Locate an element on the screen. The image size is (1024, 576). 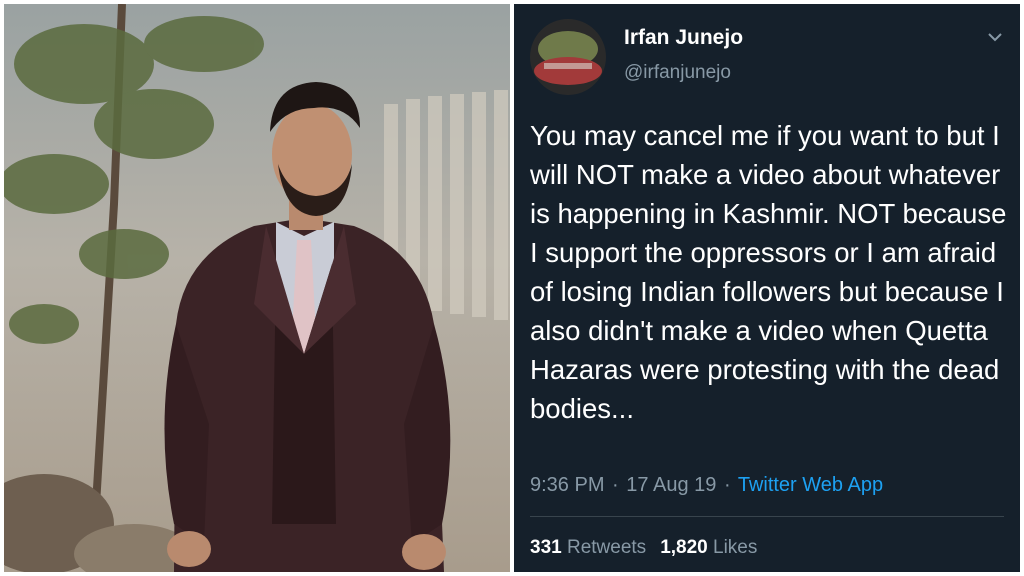
chevron-down-icon is located at coordinates (995, 37).